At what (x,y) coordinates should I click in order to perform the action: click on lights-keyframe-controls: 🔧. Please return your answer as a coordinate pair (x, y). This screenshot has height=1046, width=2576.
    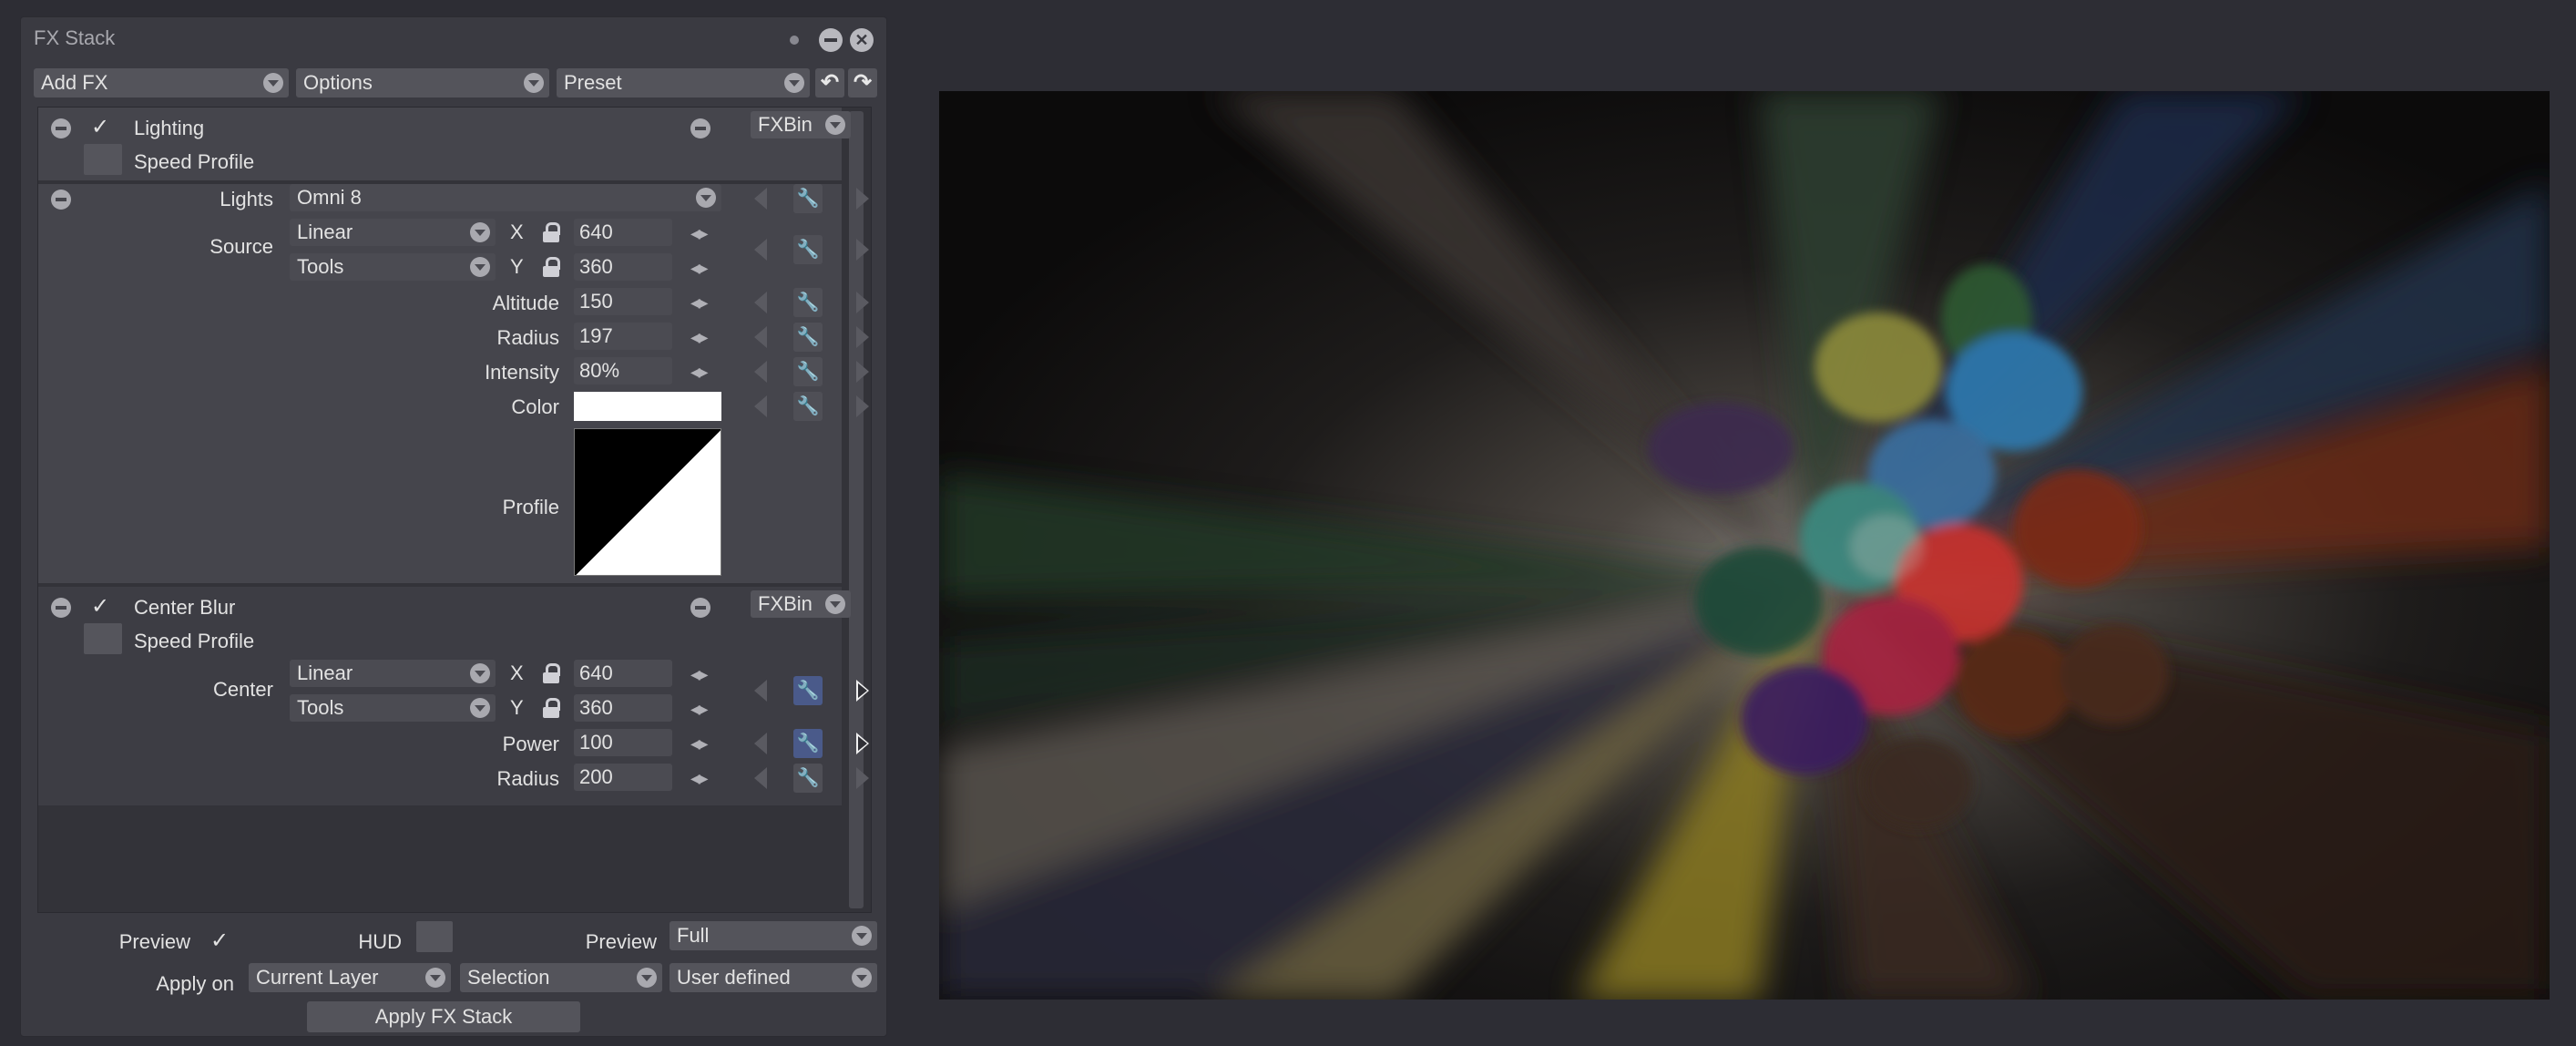
    Looking at the image, I should click on (813, 198).